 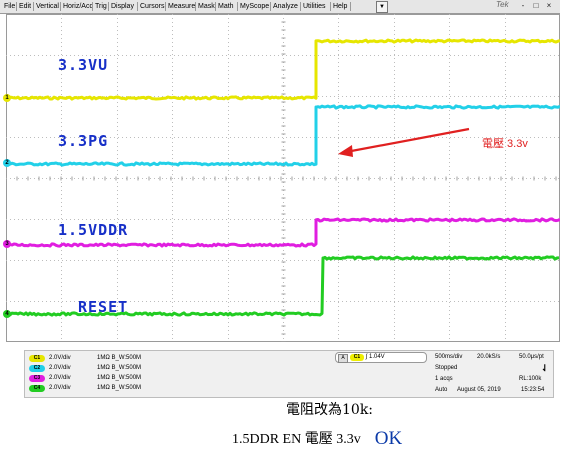 What do you see at coordinates (296, 439) in the screenshot?
I see `note-text: 1.5DDR EN 電壓 3.3v` at bounding box center [296, 439].